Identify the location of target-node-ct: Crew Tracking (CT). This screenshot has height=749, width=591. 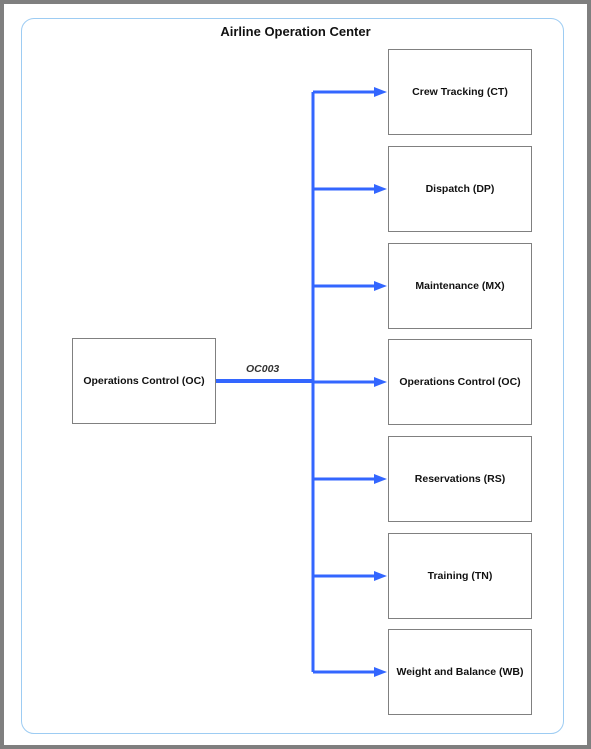
(460, 92).